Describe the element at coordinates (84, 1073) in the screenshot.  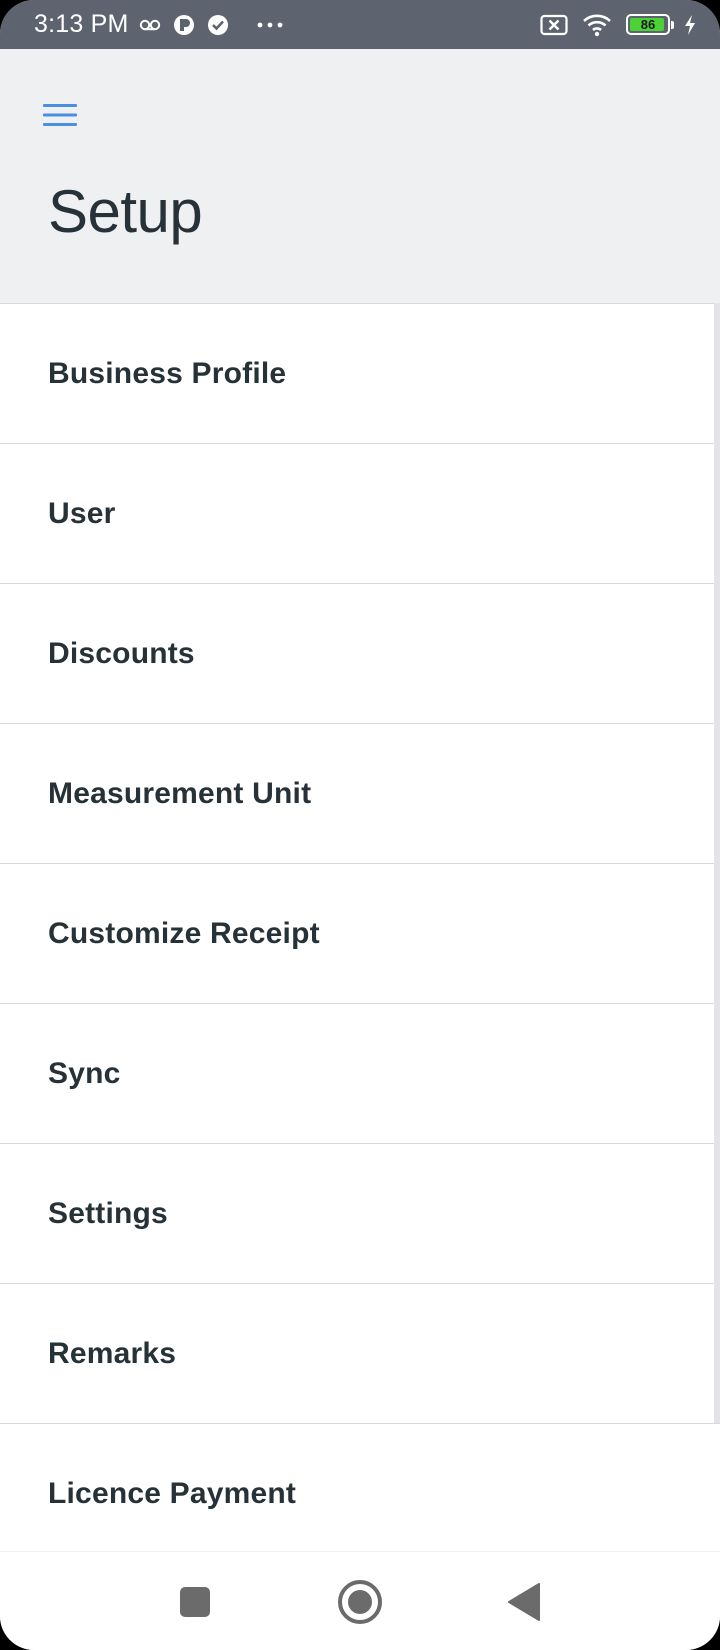
I see `menu-item-label: Sync` at that location.